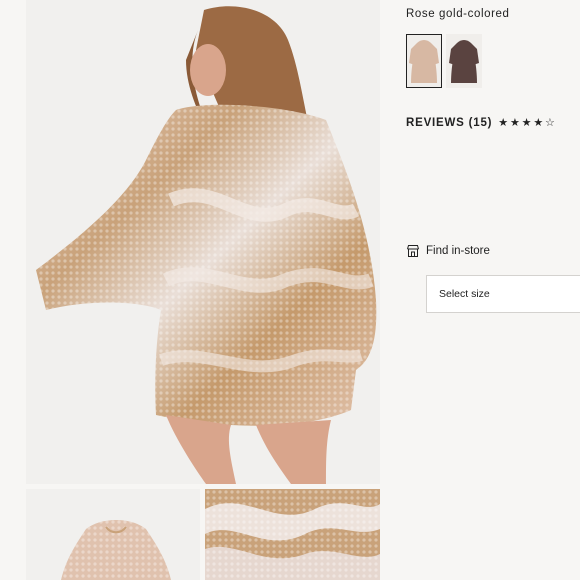  Describe the element at coordinates (444, 61) in the screenshot. I see `color-swatches` at that location.